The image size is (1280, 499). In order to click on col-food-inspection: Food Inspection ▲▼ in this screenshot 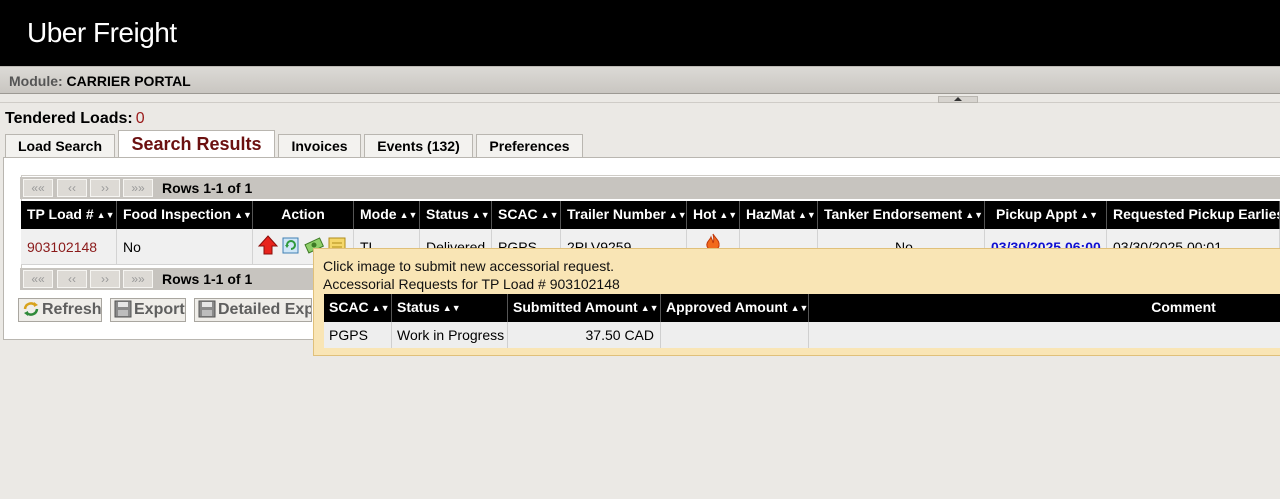, I will do `click(185, 215)`.